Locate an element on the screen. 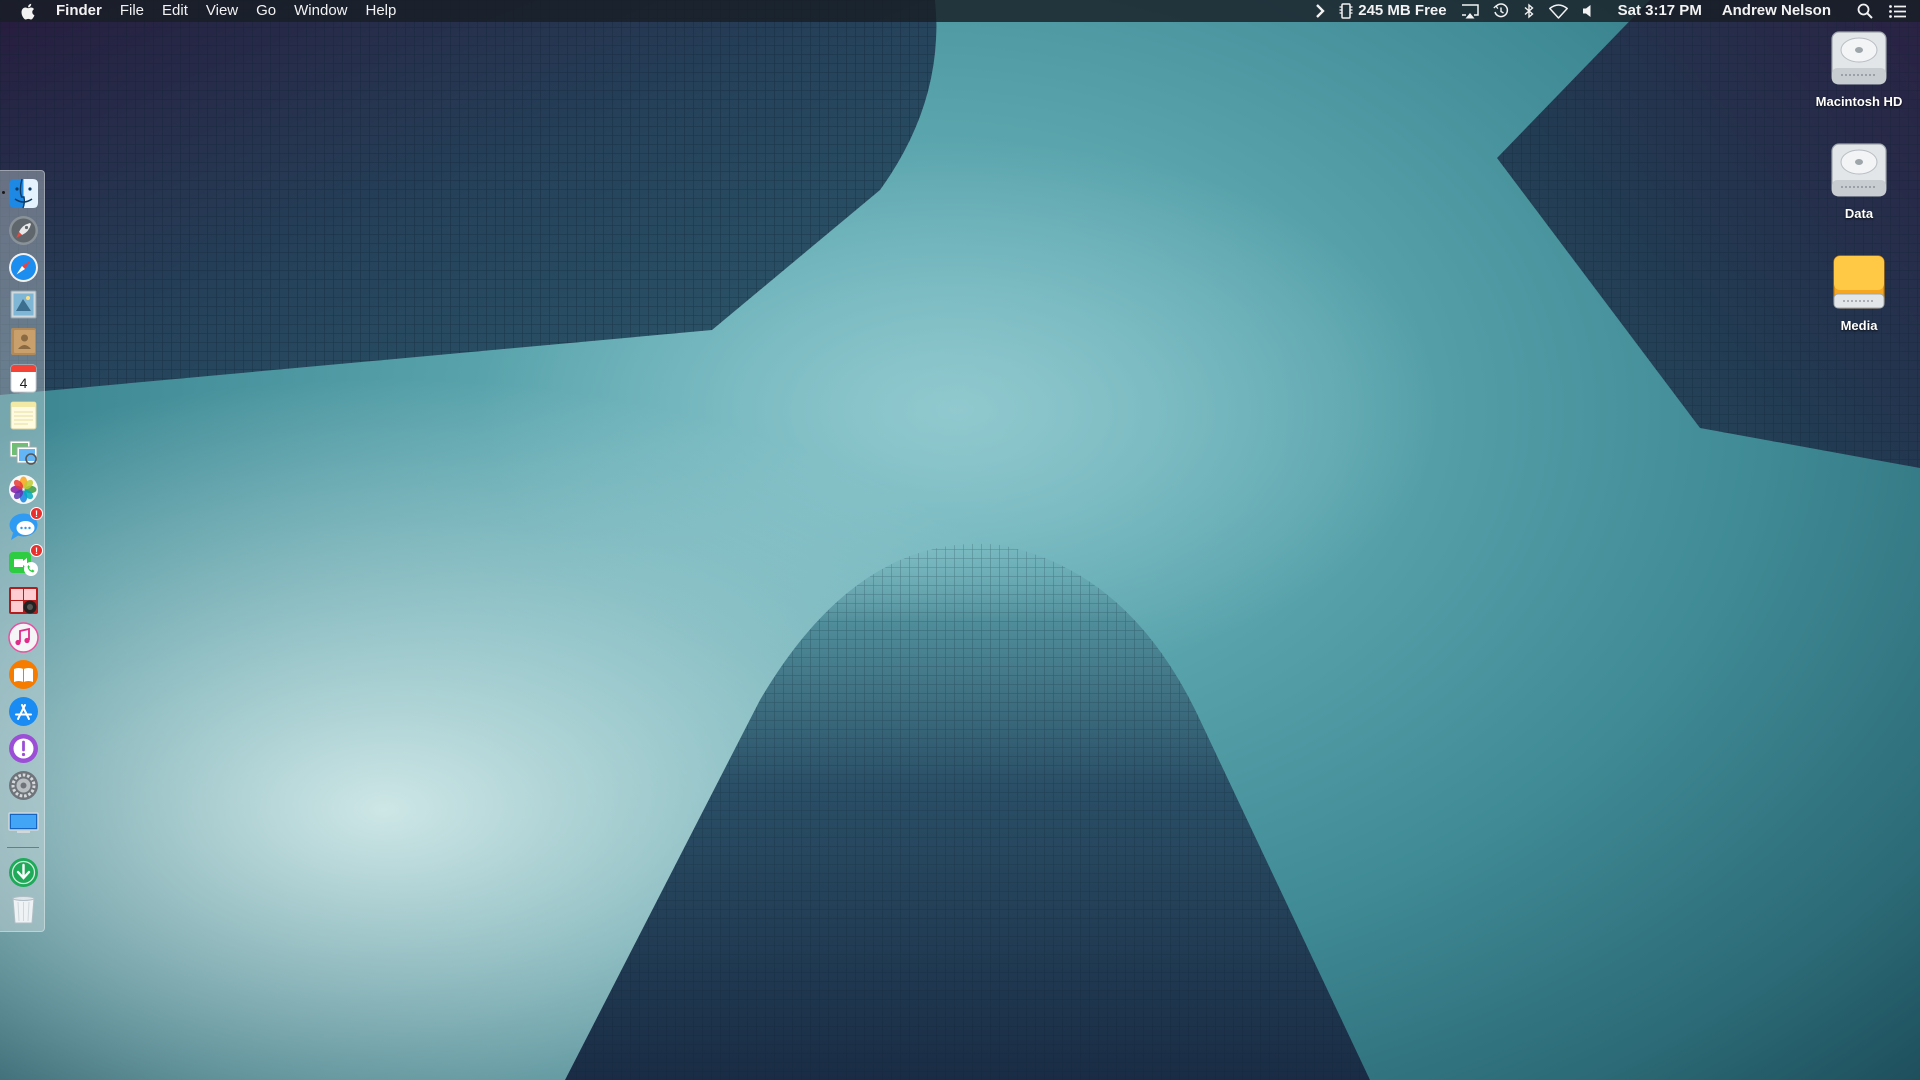 The height and width of the screenshot is (1080, 1920). dock-feedback-assistant is located at coordinates (23, 748).